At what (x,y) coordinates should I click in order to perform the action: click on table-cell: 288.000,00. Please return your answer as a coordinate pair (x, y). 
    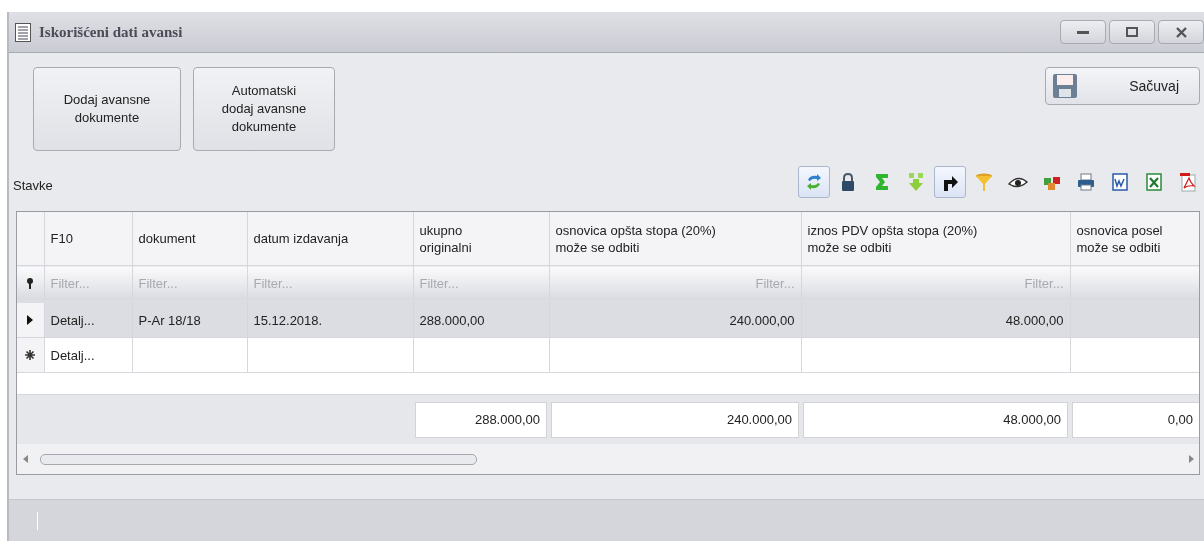
    Looking at the image, I should click on (481, 319).